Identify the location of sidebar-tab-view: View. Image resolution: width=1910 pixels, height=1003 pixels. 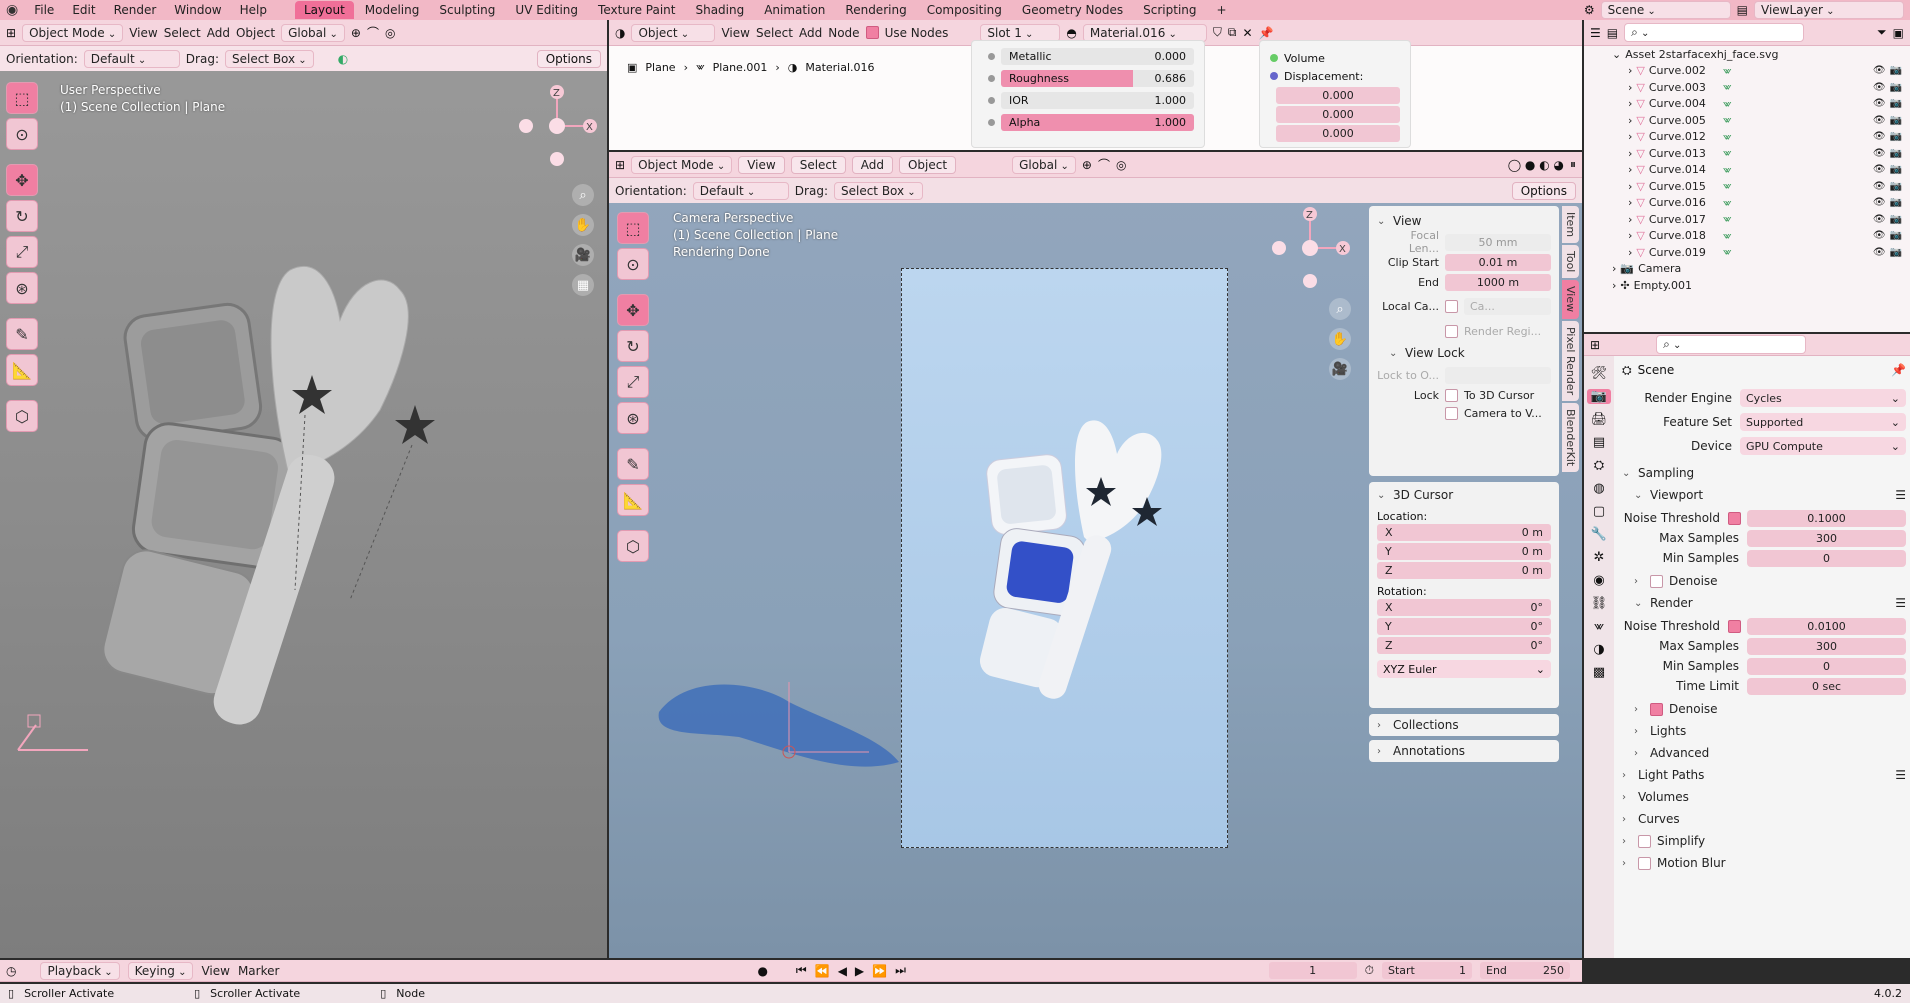
(1570, 299).